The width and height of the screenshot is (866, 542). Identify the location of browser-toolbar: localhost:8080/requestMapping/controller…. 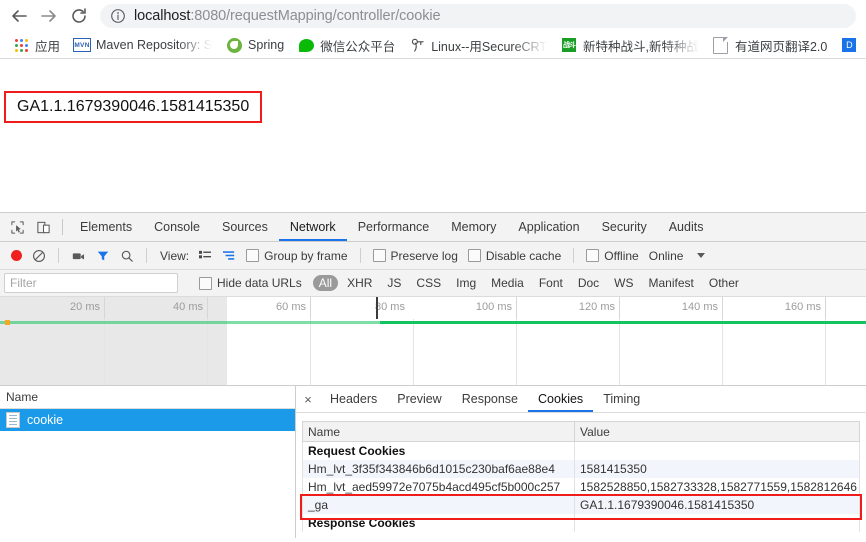
(433, 16).